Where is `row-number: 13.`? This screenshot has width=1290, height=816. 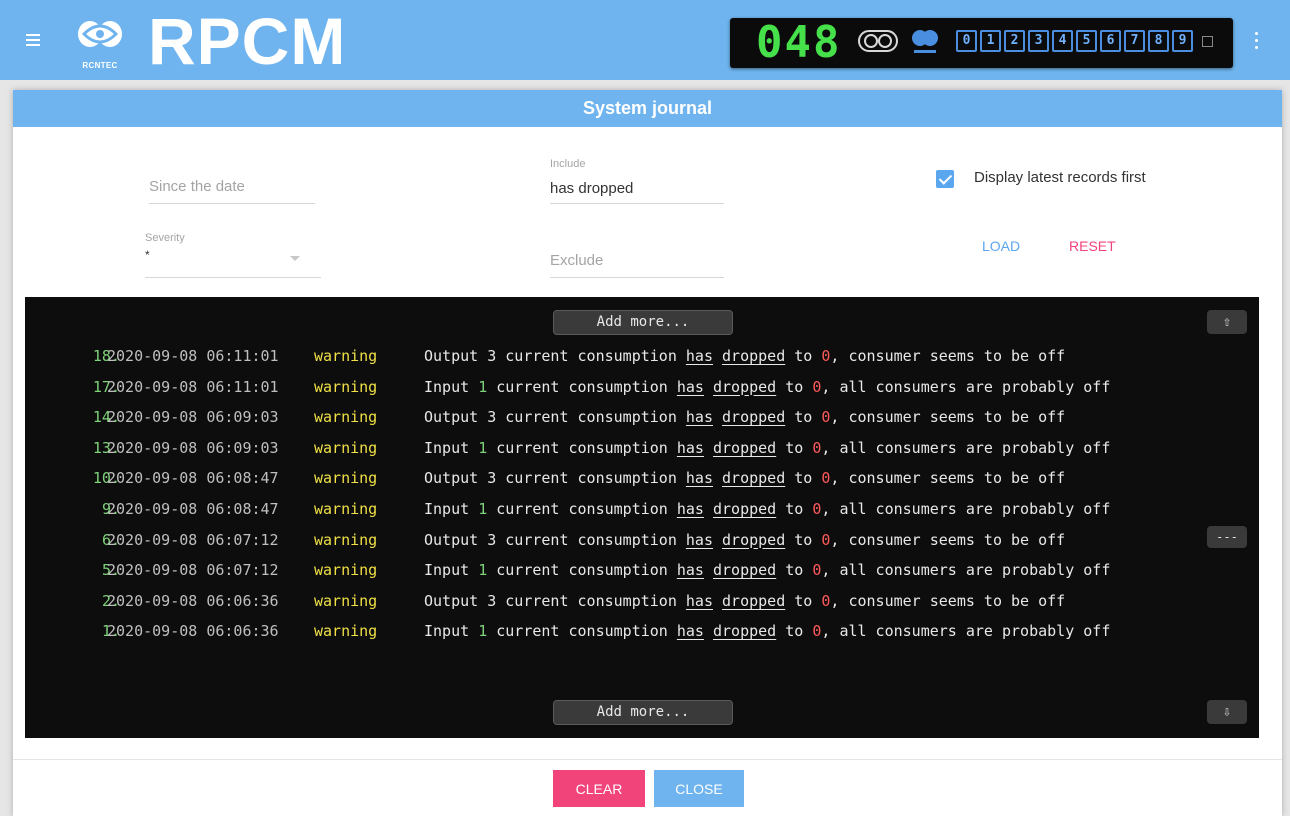 row-number: 13. is located at coordinates (106, 447).